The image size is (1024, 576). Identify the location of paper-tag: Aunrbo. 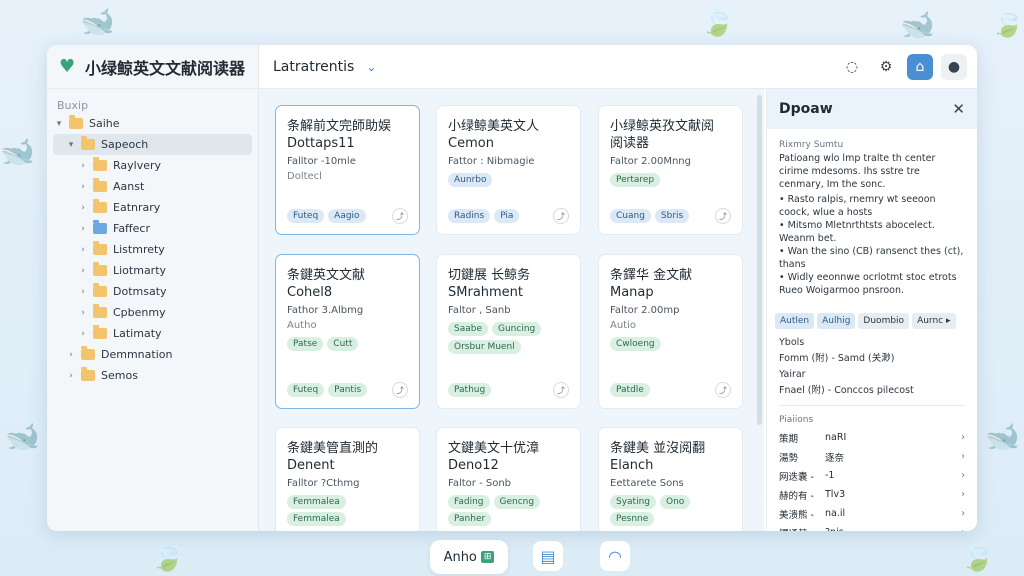
(470, 180).